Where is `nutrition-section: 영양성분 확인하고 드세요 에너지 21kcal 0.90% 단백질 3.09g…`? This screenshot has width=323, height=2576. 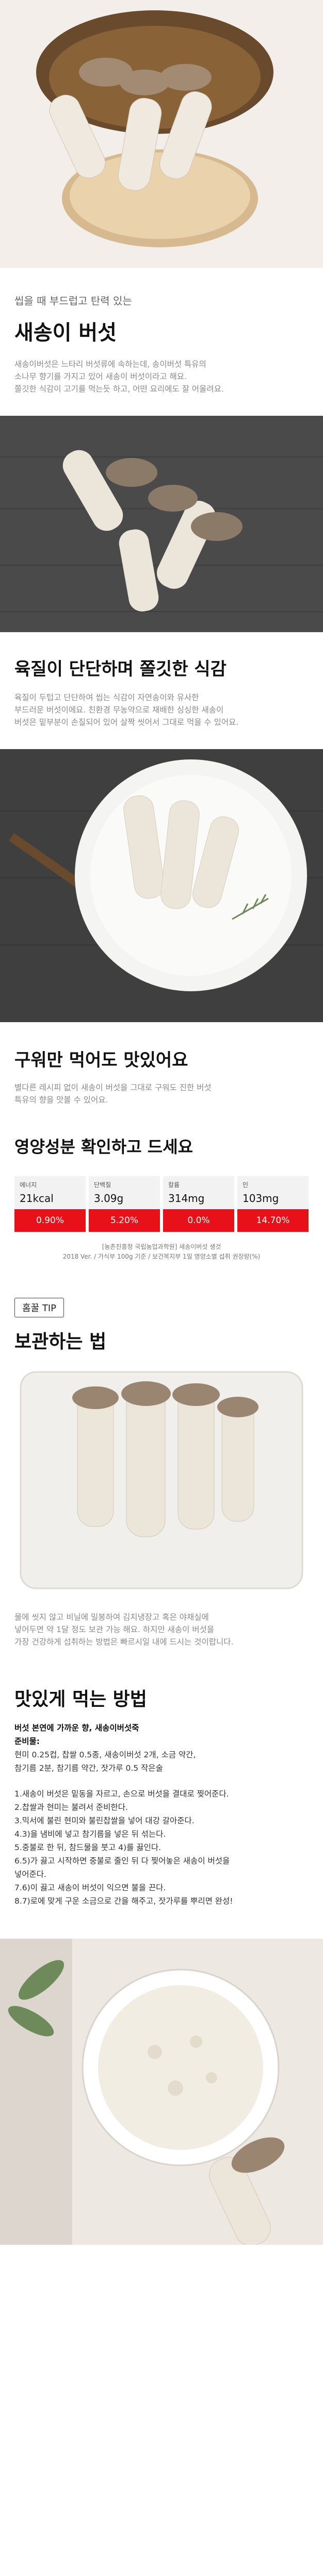 nutrition-section: 영양성분 확인하고 드세요 에너지 21kcal 0.90% 단백질 3.09g… is located at coordinates (161, 1205).